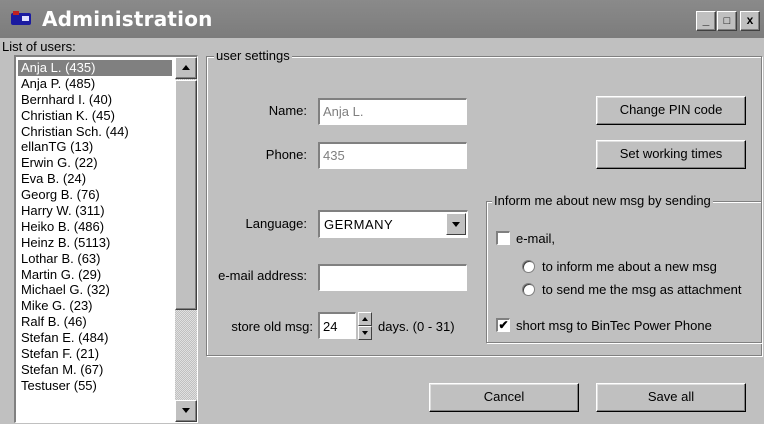 The width and height of the screenshot is (764, 424). I want to click on users-list-item: Stefan F. (21), so click(95, 354).